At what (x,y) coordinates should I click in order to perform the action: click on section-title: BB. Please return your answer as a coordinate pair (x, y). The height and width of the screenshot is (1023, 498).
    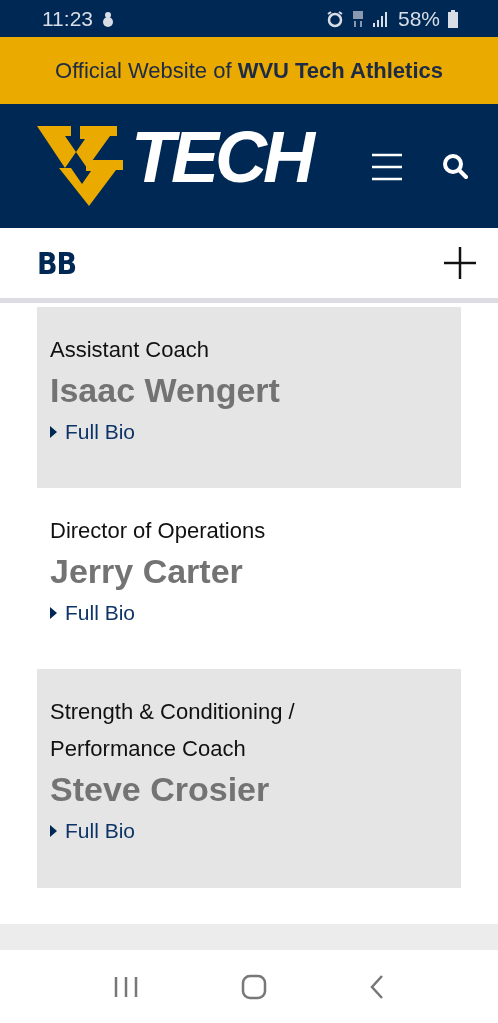
    Looking at the image, I should click on (57, 263).